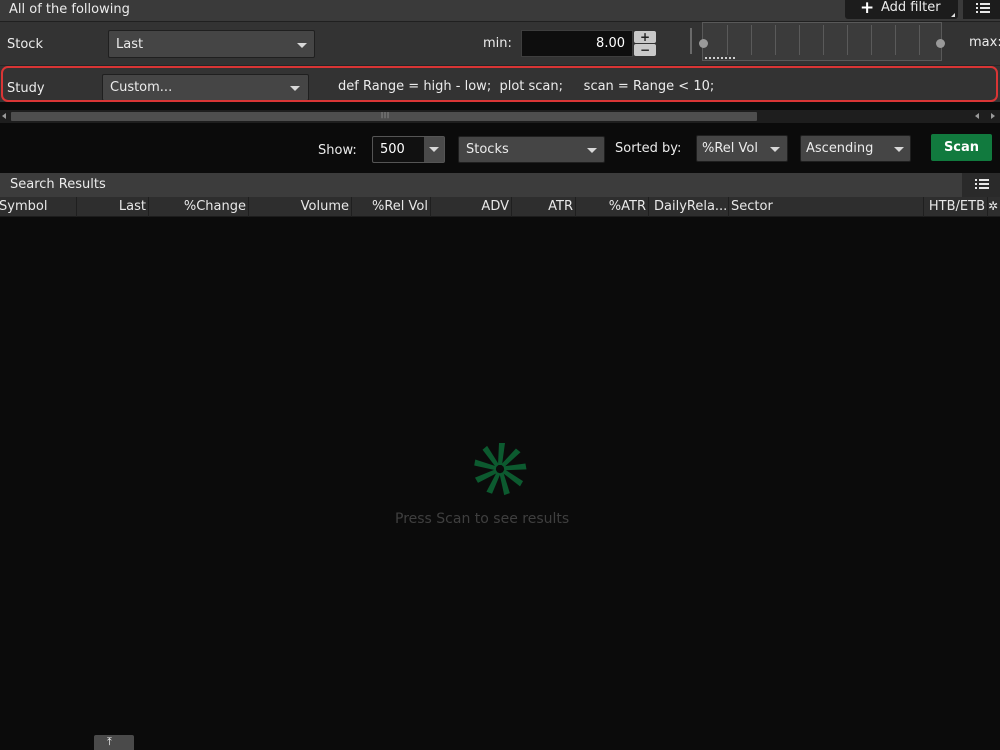 The height and width of the screenshot is (750, 1000). I want to click on column-header-symbol: Symbol, so click(38, 207).